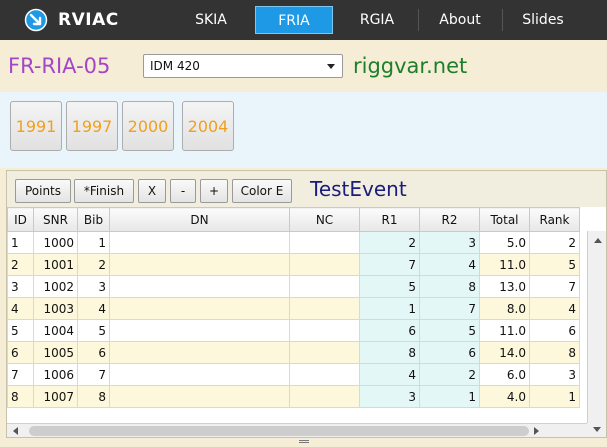 The image size is (607, 447). What do you see at coordinates (43, 191) in the screenshot?
I see `points-button: Points` at bounding box center [43, 191].